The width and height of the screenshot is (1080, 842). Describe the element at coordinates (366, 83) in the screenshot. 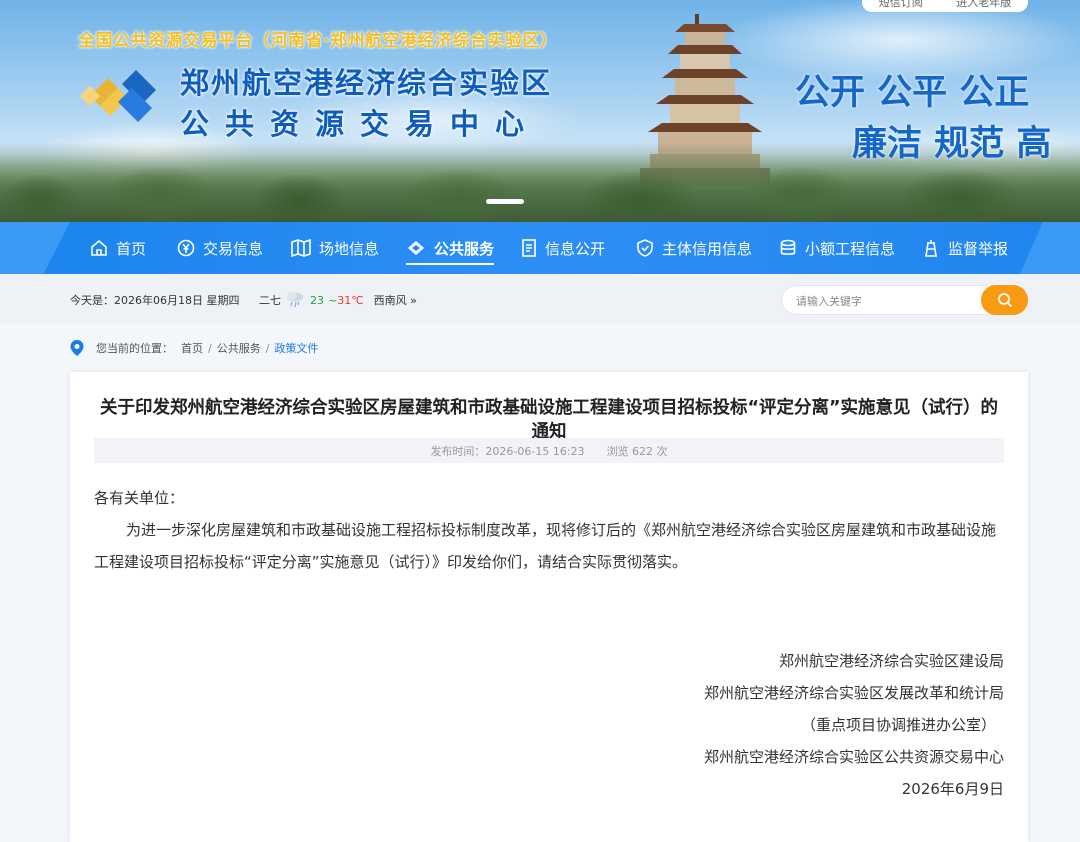

I see `org-name-line1: 郑州航空港经济综合实验区` at that location.